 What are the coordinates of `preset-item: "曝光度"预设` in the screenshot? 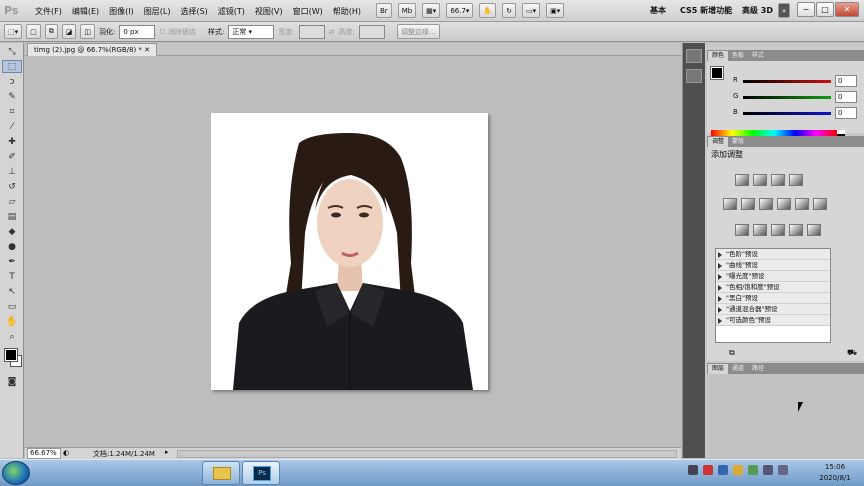 It's located at (773, 276).